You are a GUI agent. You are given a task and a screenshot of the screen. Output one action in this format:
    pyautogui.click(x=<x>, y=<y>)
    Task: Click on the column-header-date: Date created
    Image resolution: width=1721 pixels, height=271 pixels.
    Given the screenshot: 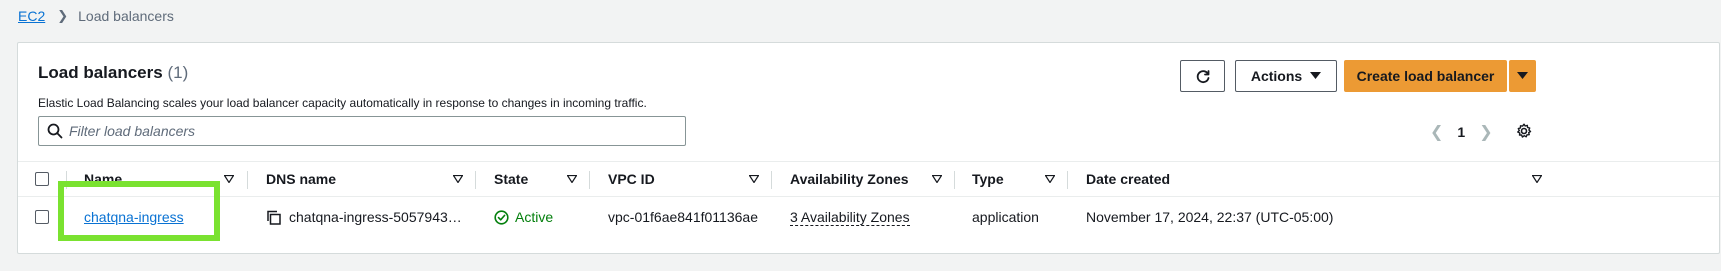 What is the action you would take?
    pyautogui.click(x=1128, y=179)
    